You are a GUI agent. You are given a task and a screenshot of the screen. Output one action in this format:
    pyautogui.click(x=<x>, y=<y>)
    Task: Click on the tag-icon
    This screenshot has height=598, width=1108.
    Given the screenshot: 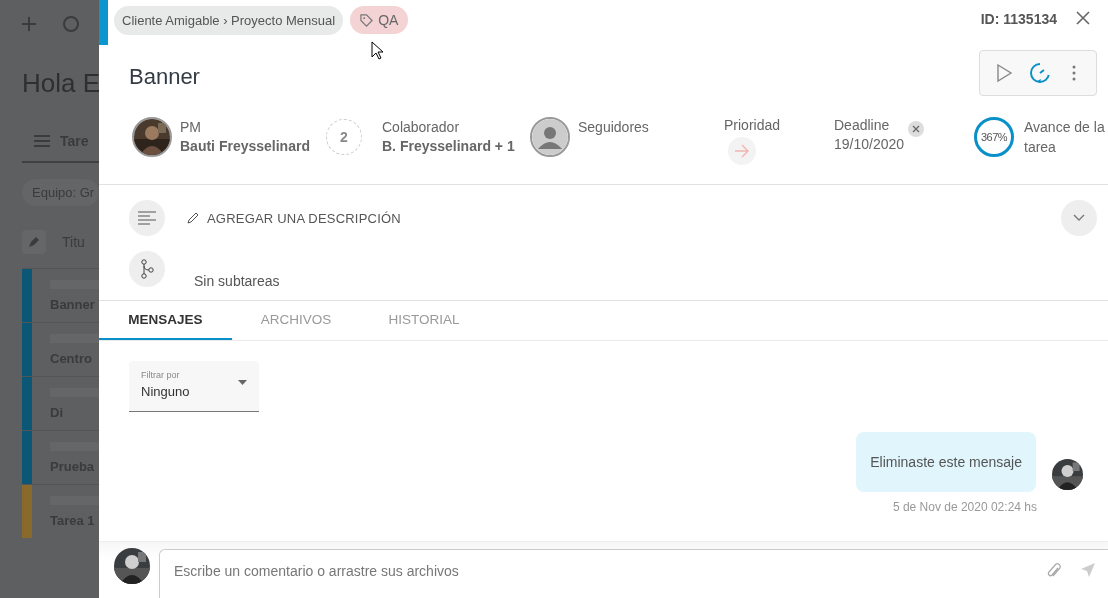 What is the action you would take?
    pyautogui.click(x=367, y=20)
    